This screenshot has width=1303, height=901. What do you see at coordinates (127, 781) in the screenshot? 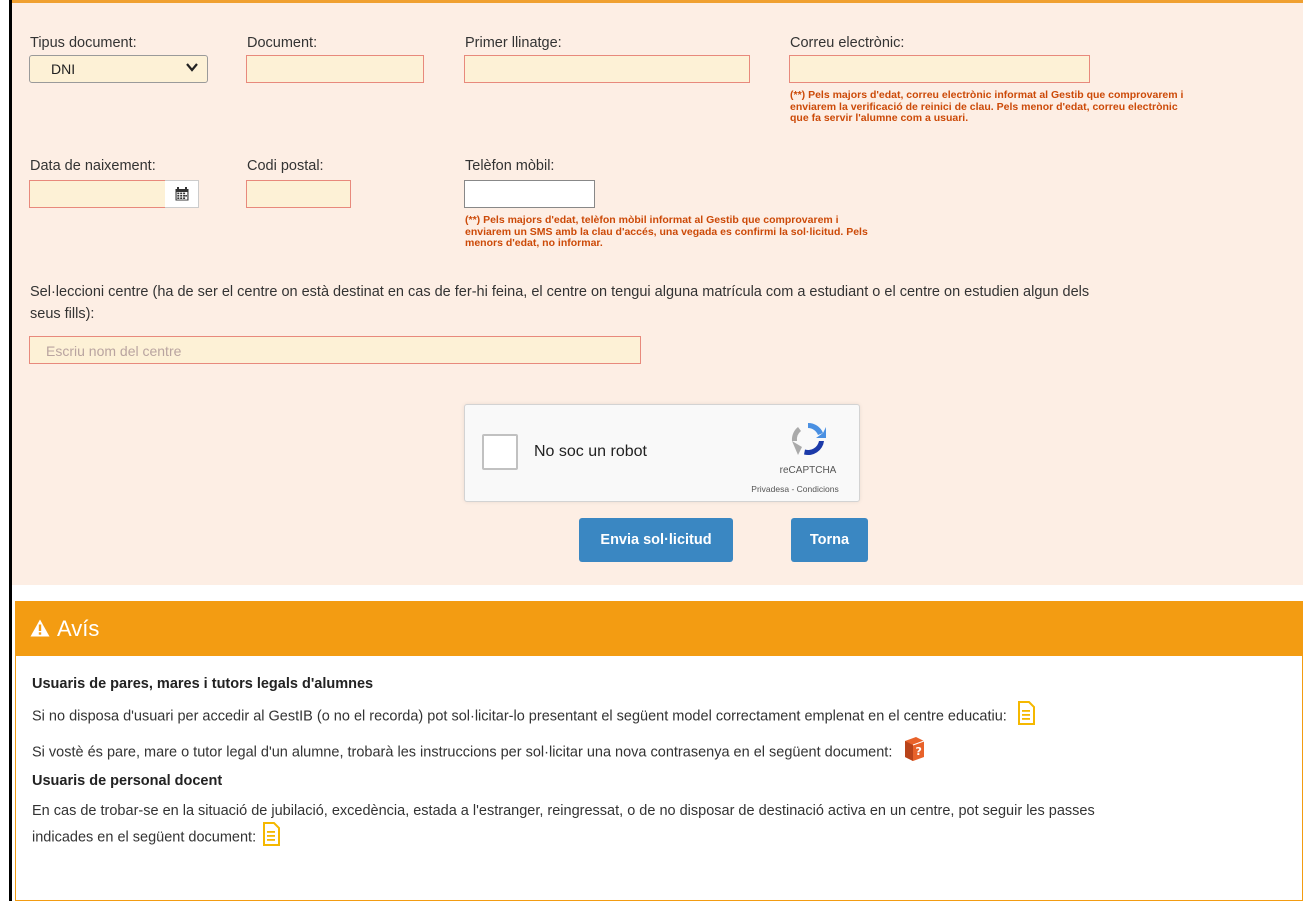
I see `section-teachers-heading: Usuaris de personal docent` at bounding box center [127, 781].